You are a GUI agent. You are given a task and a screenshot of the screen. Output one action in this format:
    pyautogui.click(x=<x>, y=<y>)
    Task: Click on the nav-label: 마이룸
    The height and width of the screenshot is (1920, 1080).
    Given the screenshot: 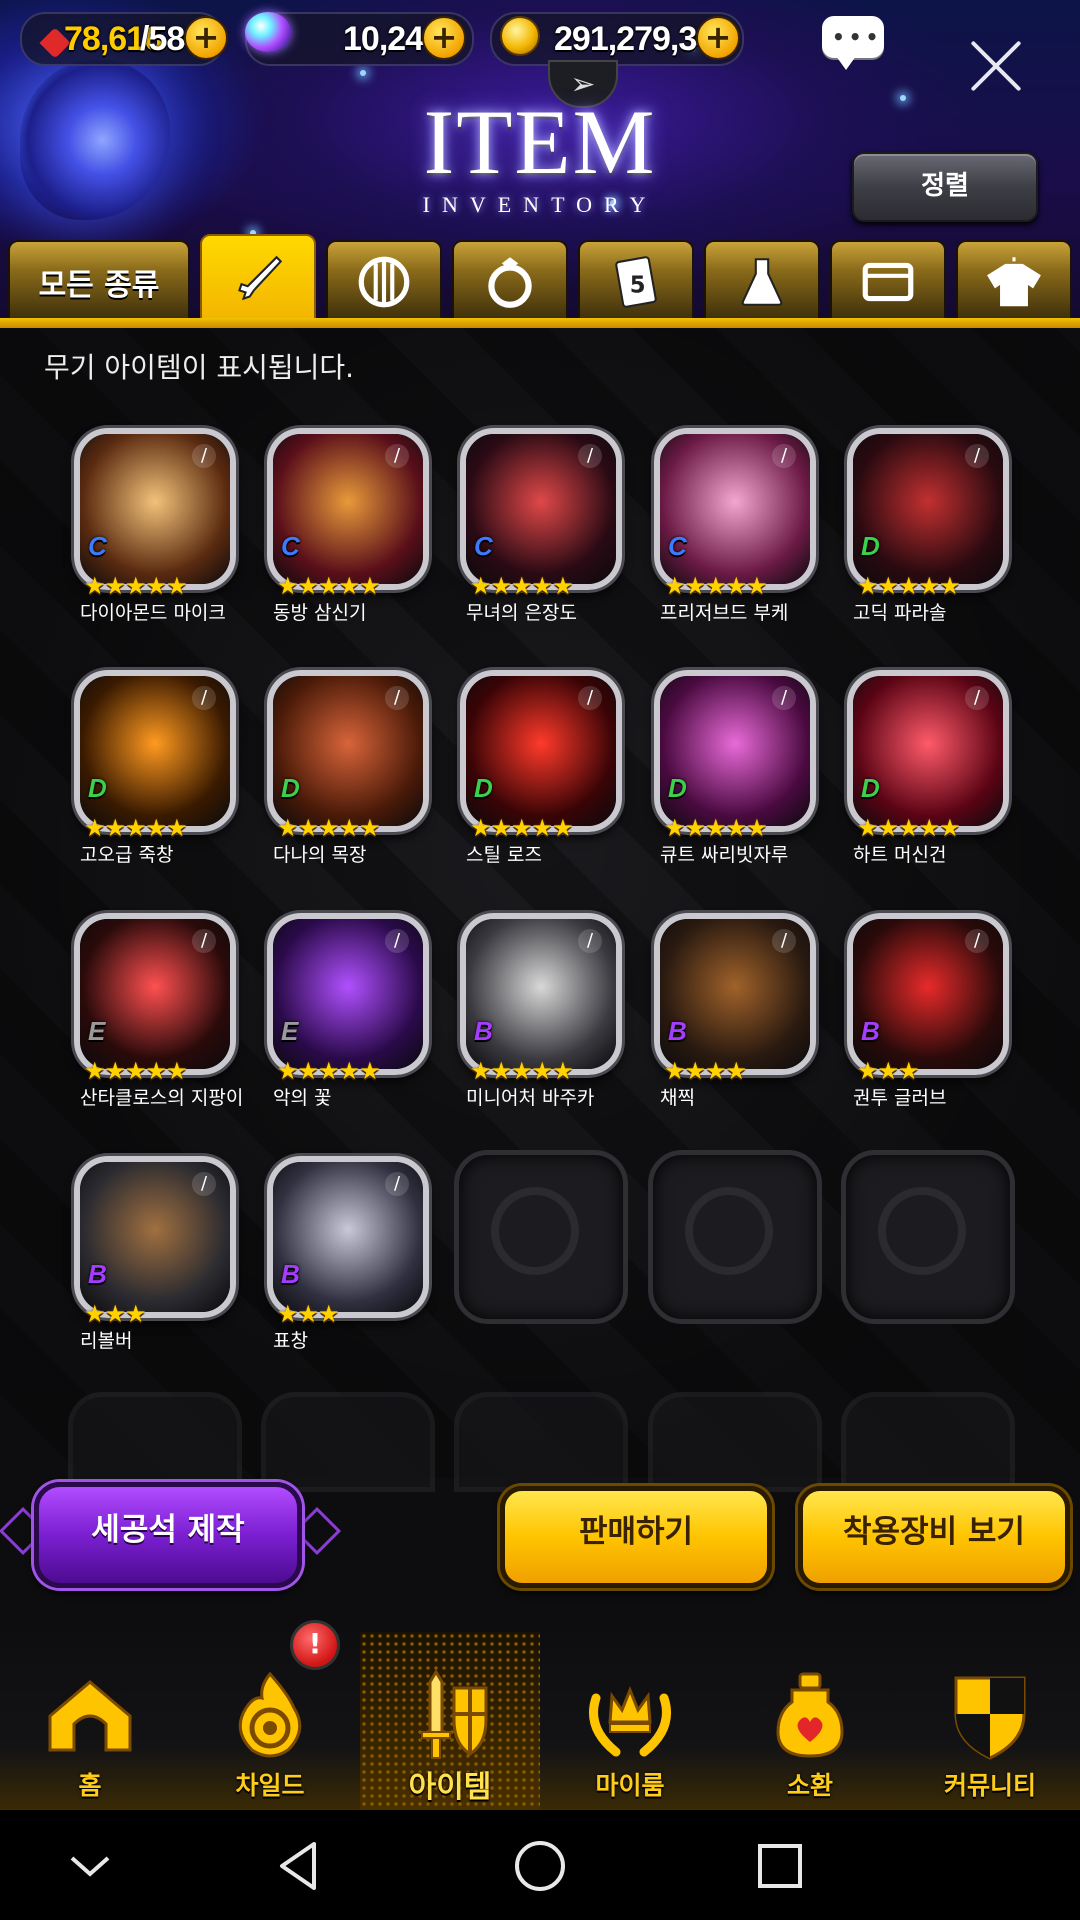 What is the action you would take?
    pyautogui.click(x=630, y=1785)
    